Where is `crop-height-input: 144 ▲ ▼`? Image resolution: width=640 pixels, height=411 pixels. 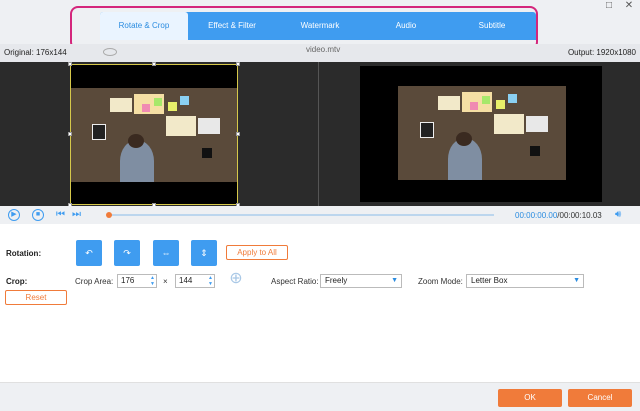 crop-height-input: 144 ▲ ▼ is located at coordinates (195, 281).